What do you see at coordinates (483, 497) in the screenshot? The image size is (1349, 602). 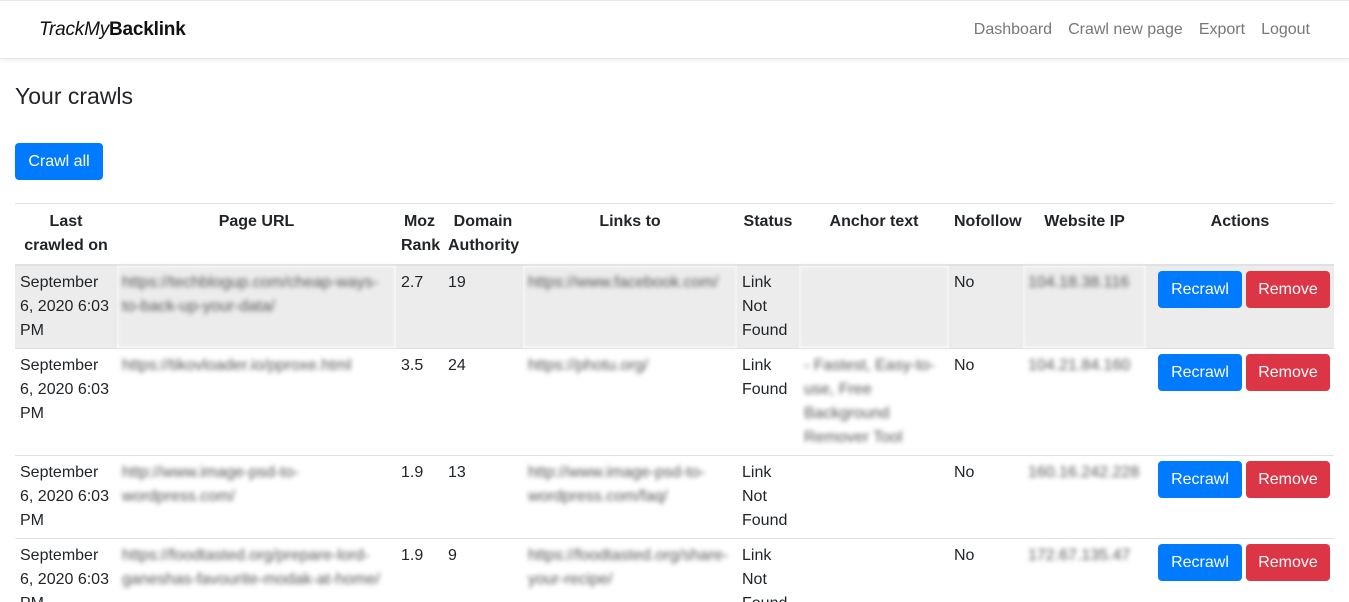 I see `cell-domain-authority: 13` at bounding box center [483, 497].